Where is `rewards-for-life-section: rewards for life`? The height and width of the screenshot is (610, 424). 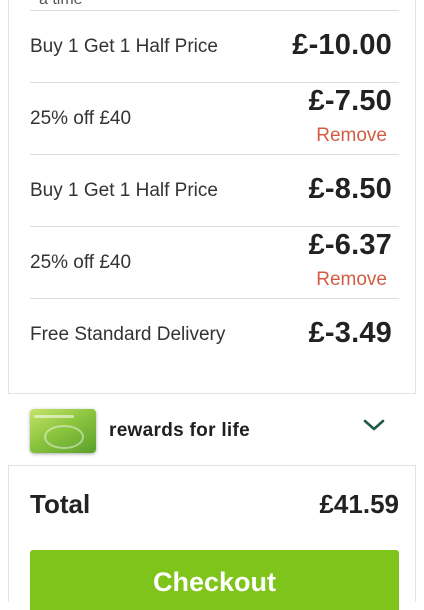 rewards-for-life-section: rewards for life is located at coordinates (212, 429).